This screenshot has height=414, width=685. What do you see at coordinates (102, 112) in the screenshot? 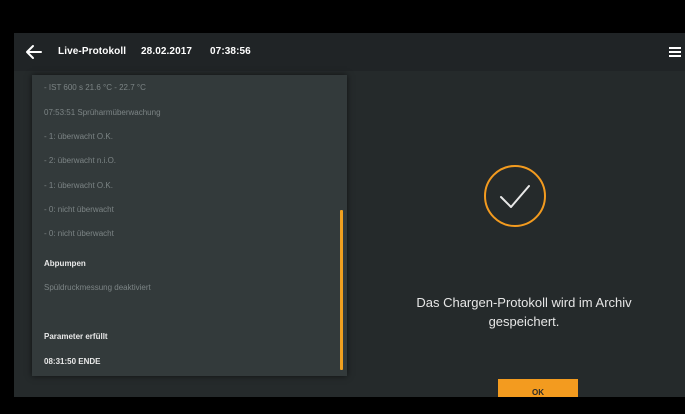
I see `log-line: 07:53:51 Sprüharmüberwachung` at bounding box center [102, 112].